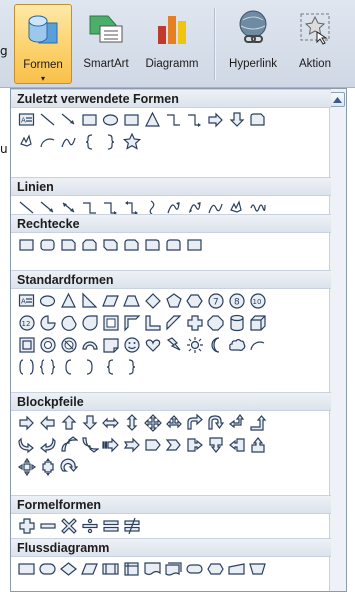  Describe the element at coordinates (131, 444) in the screenshot. I see `notched-right-icon` at that location.